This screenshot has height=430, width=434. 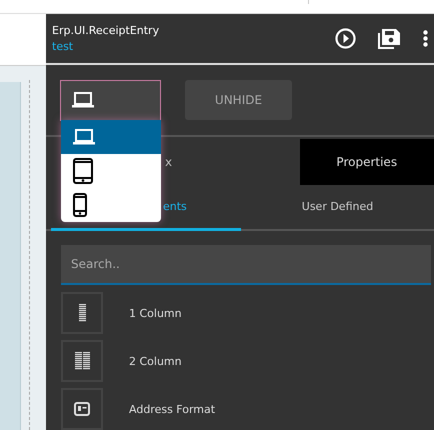 I want to click on one-column-icon, so click(x=82, y=313).